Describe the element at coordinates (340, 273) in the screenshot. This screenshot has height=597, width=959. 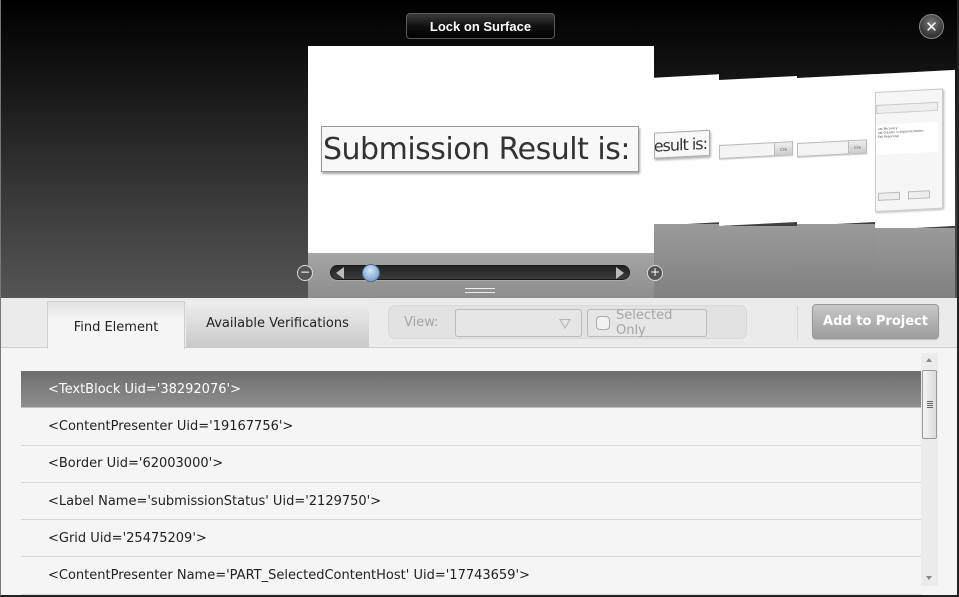
I see `slider-left-arrow-icon` at that location.